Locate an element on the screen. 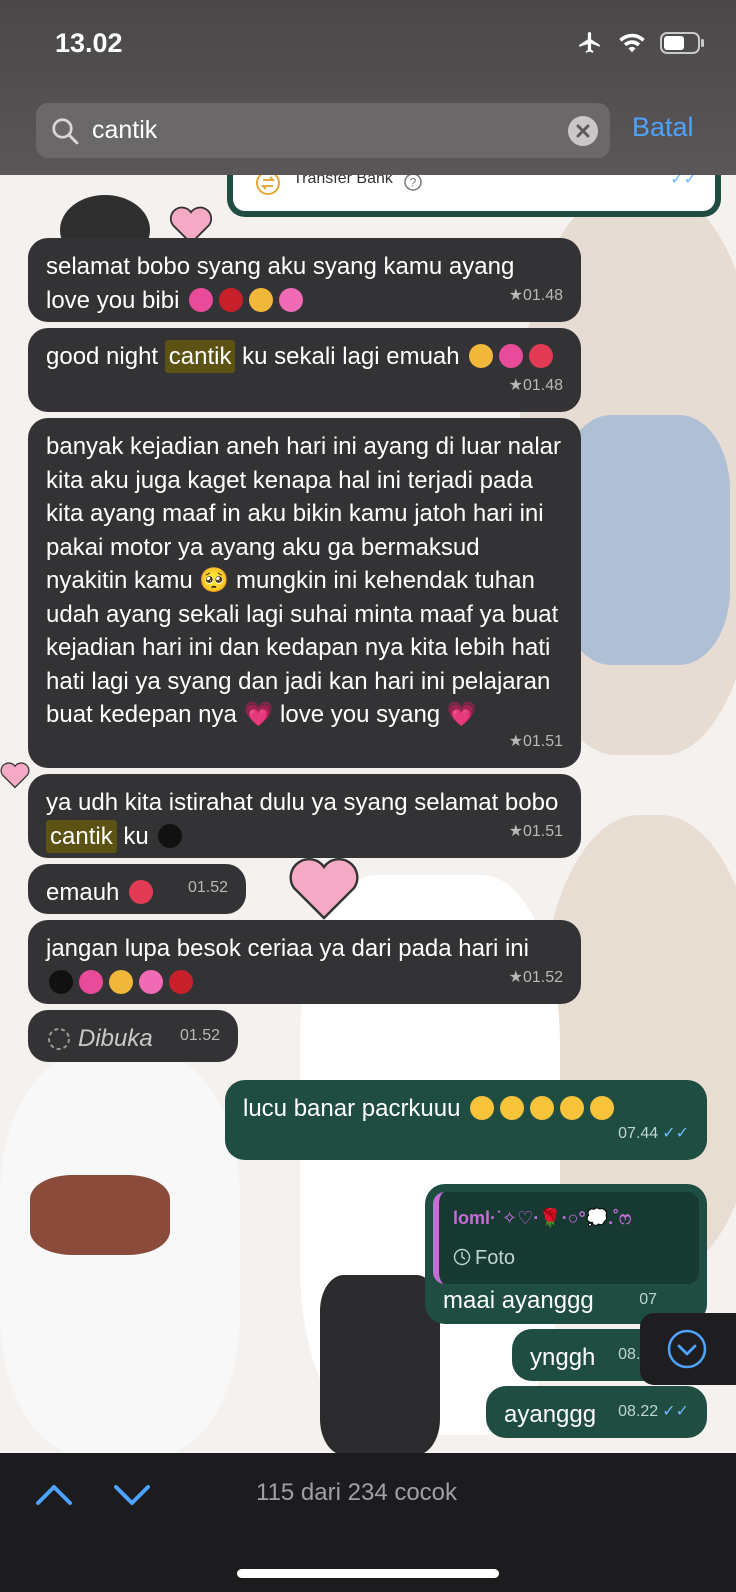  message-time: 07.44 ✓✓ is located at coordinates (653, 1133).